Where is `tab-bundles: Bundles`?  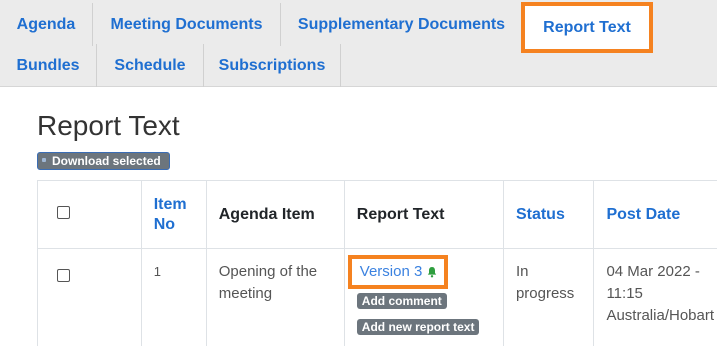 tab-bundles: Bundles is located at coordinates (48, 65).